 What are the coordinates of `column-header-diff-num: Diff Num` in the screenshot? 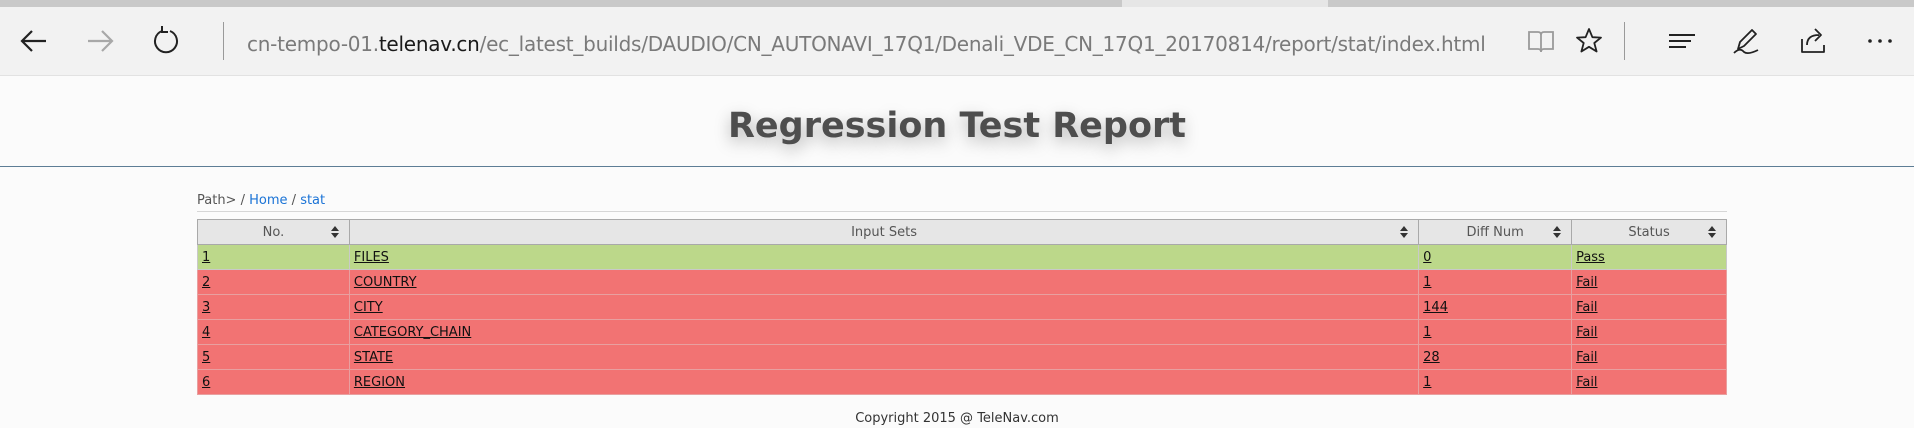 It's located at (1495, 232).